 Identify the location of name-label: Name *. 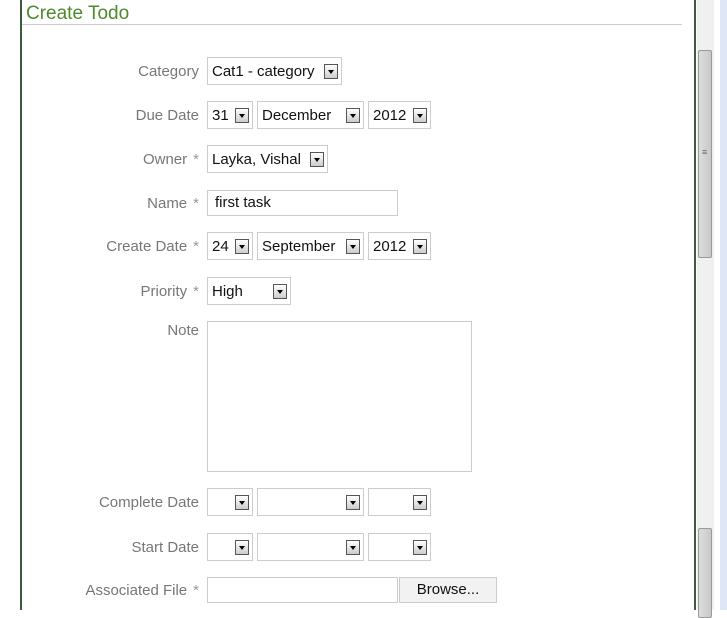
(173, 203).